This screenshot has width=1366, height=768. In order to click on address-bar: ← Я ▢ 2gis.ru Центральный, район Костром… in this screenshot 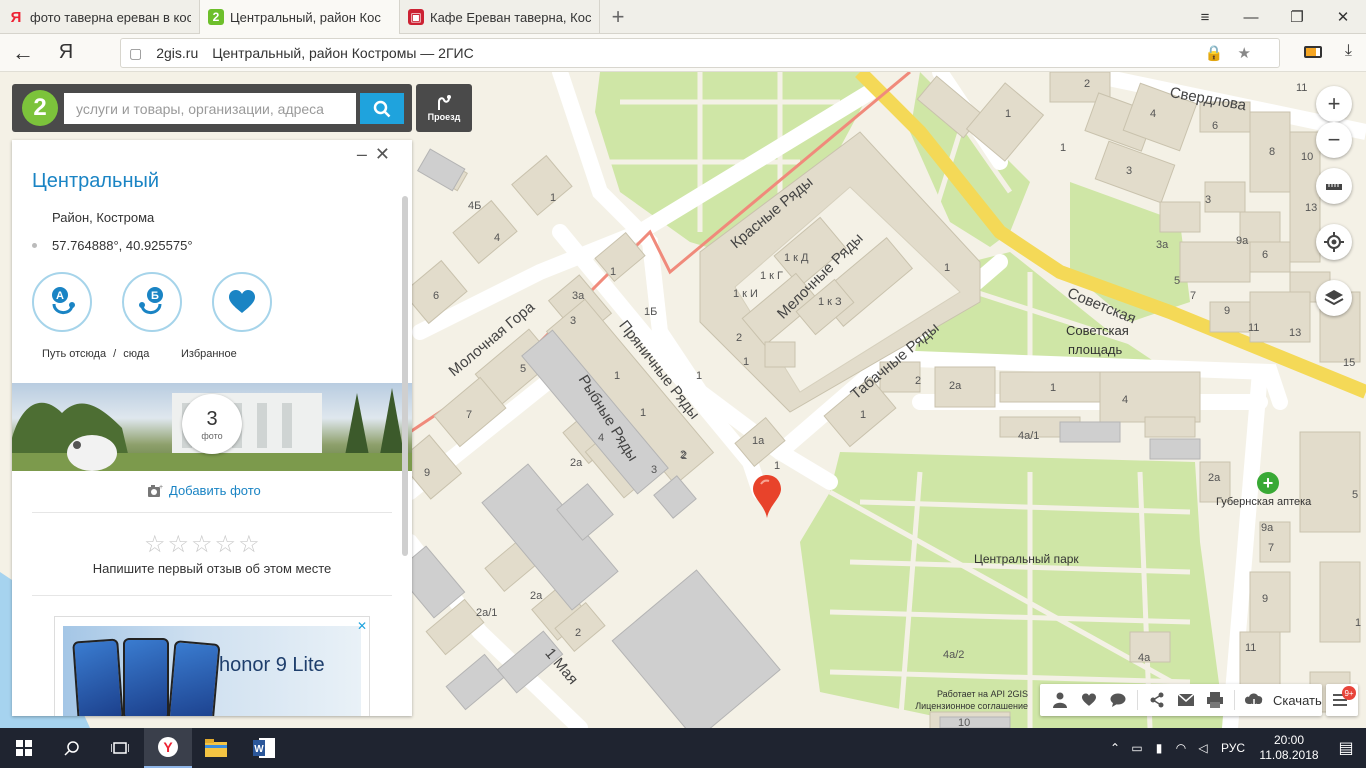, I will do `click(683, 53)`.